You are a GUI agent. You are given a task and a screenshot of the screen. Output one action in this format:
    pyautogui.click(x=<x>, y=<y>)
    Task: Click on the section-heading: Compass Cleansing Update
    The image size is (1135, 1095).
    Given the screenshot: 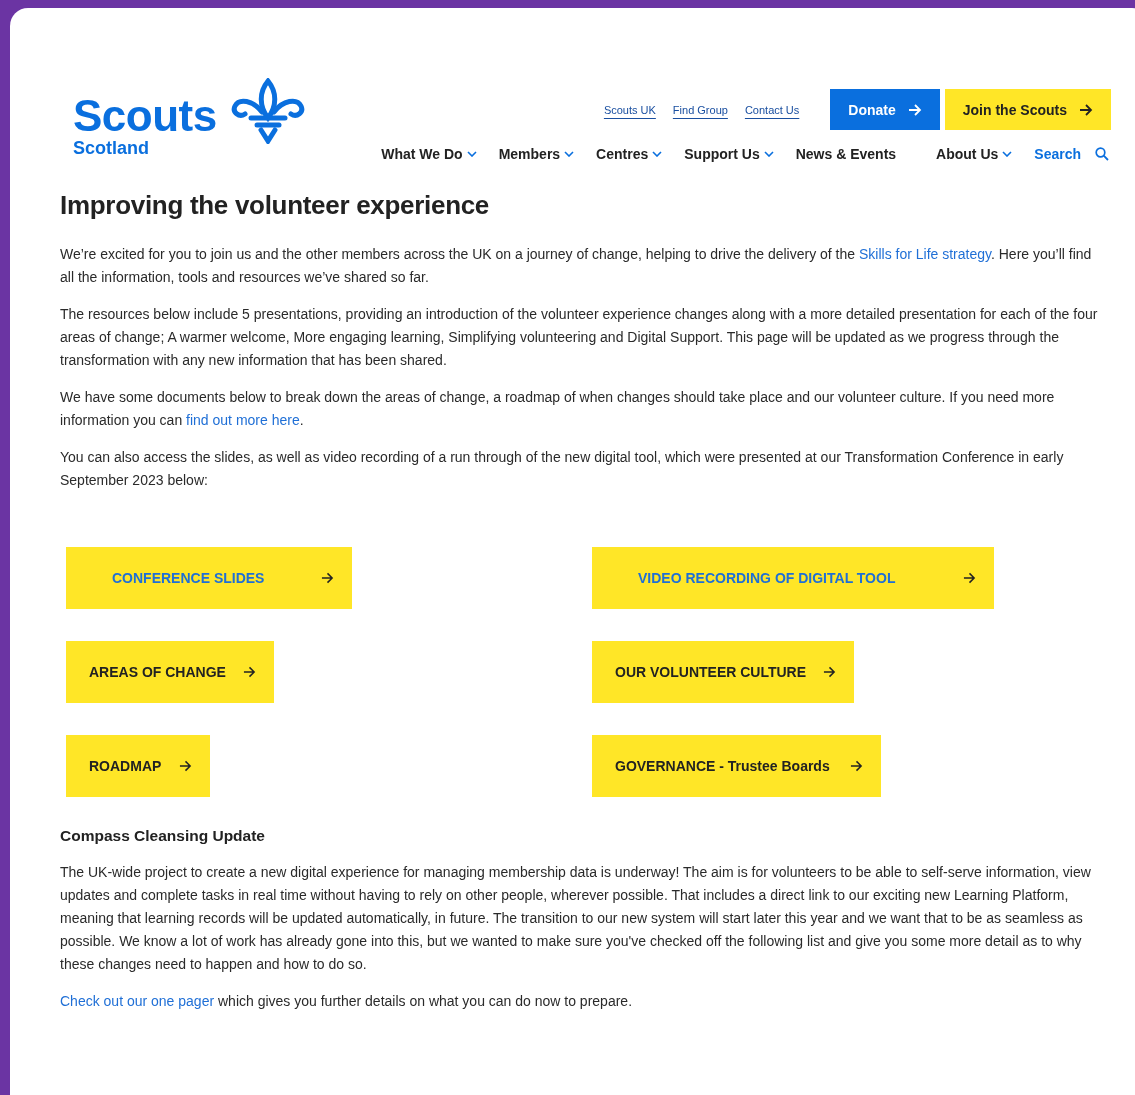 What is the action you would take?
    pyautogui.click(x=163, y=836)
    